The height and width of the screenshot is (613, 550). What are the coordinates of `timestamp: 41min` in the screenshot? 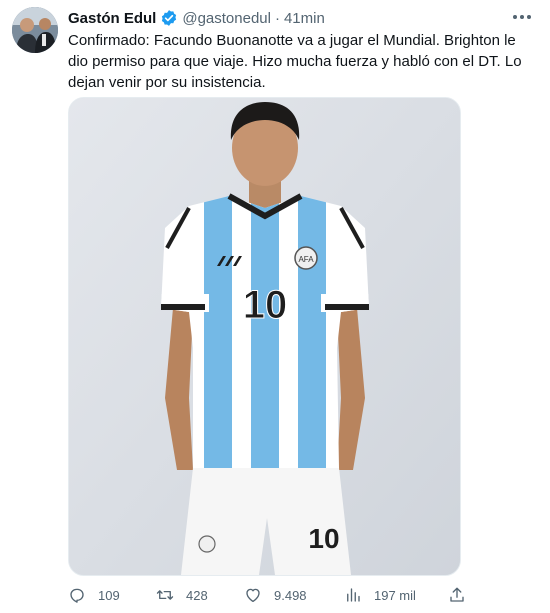 It's located at (304, 18).